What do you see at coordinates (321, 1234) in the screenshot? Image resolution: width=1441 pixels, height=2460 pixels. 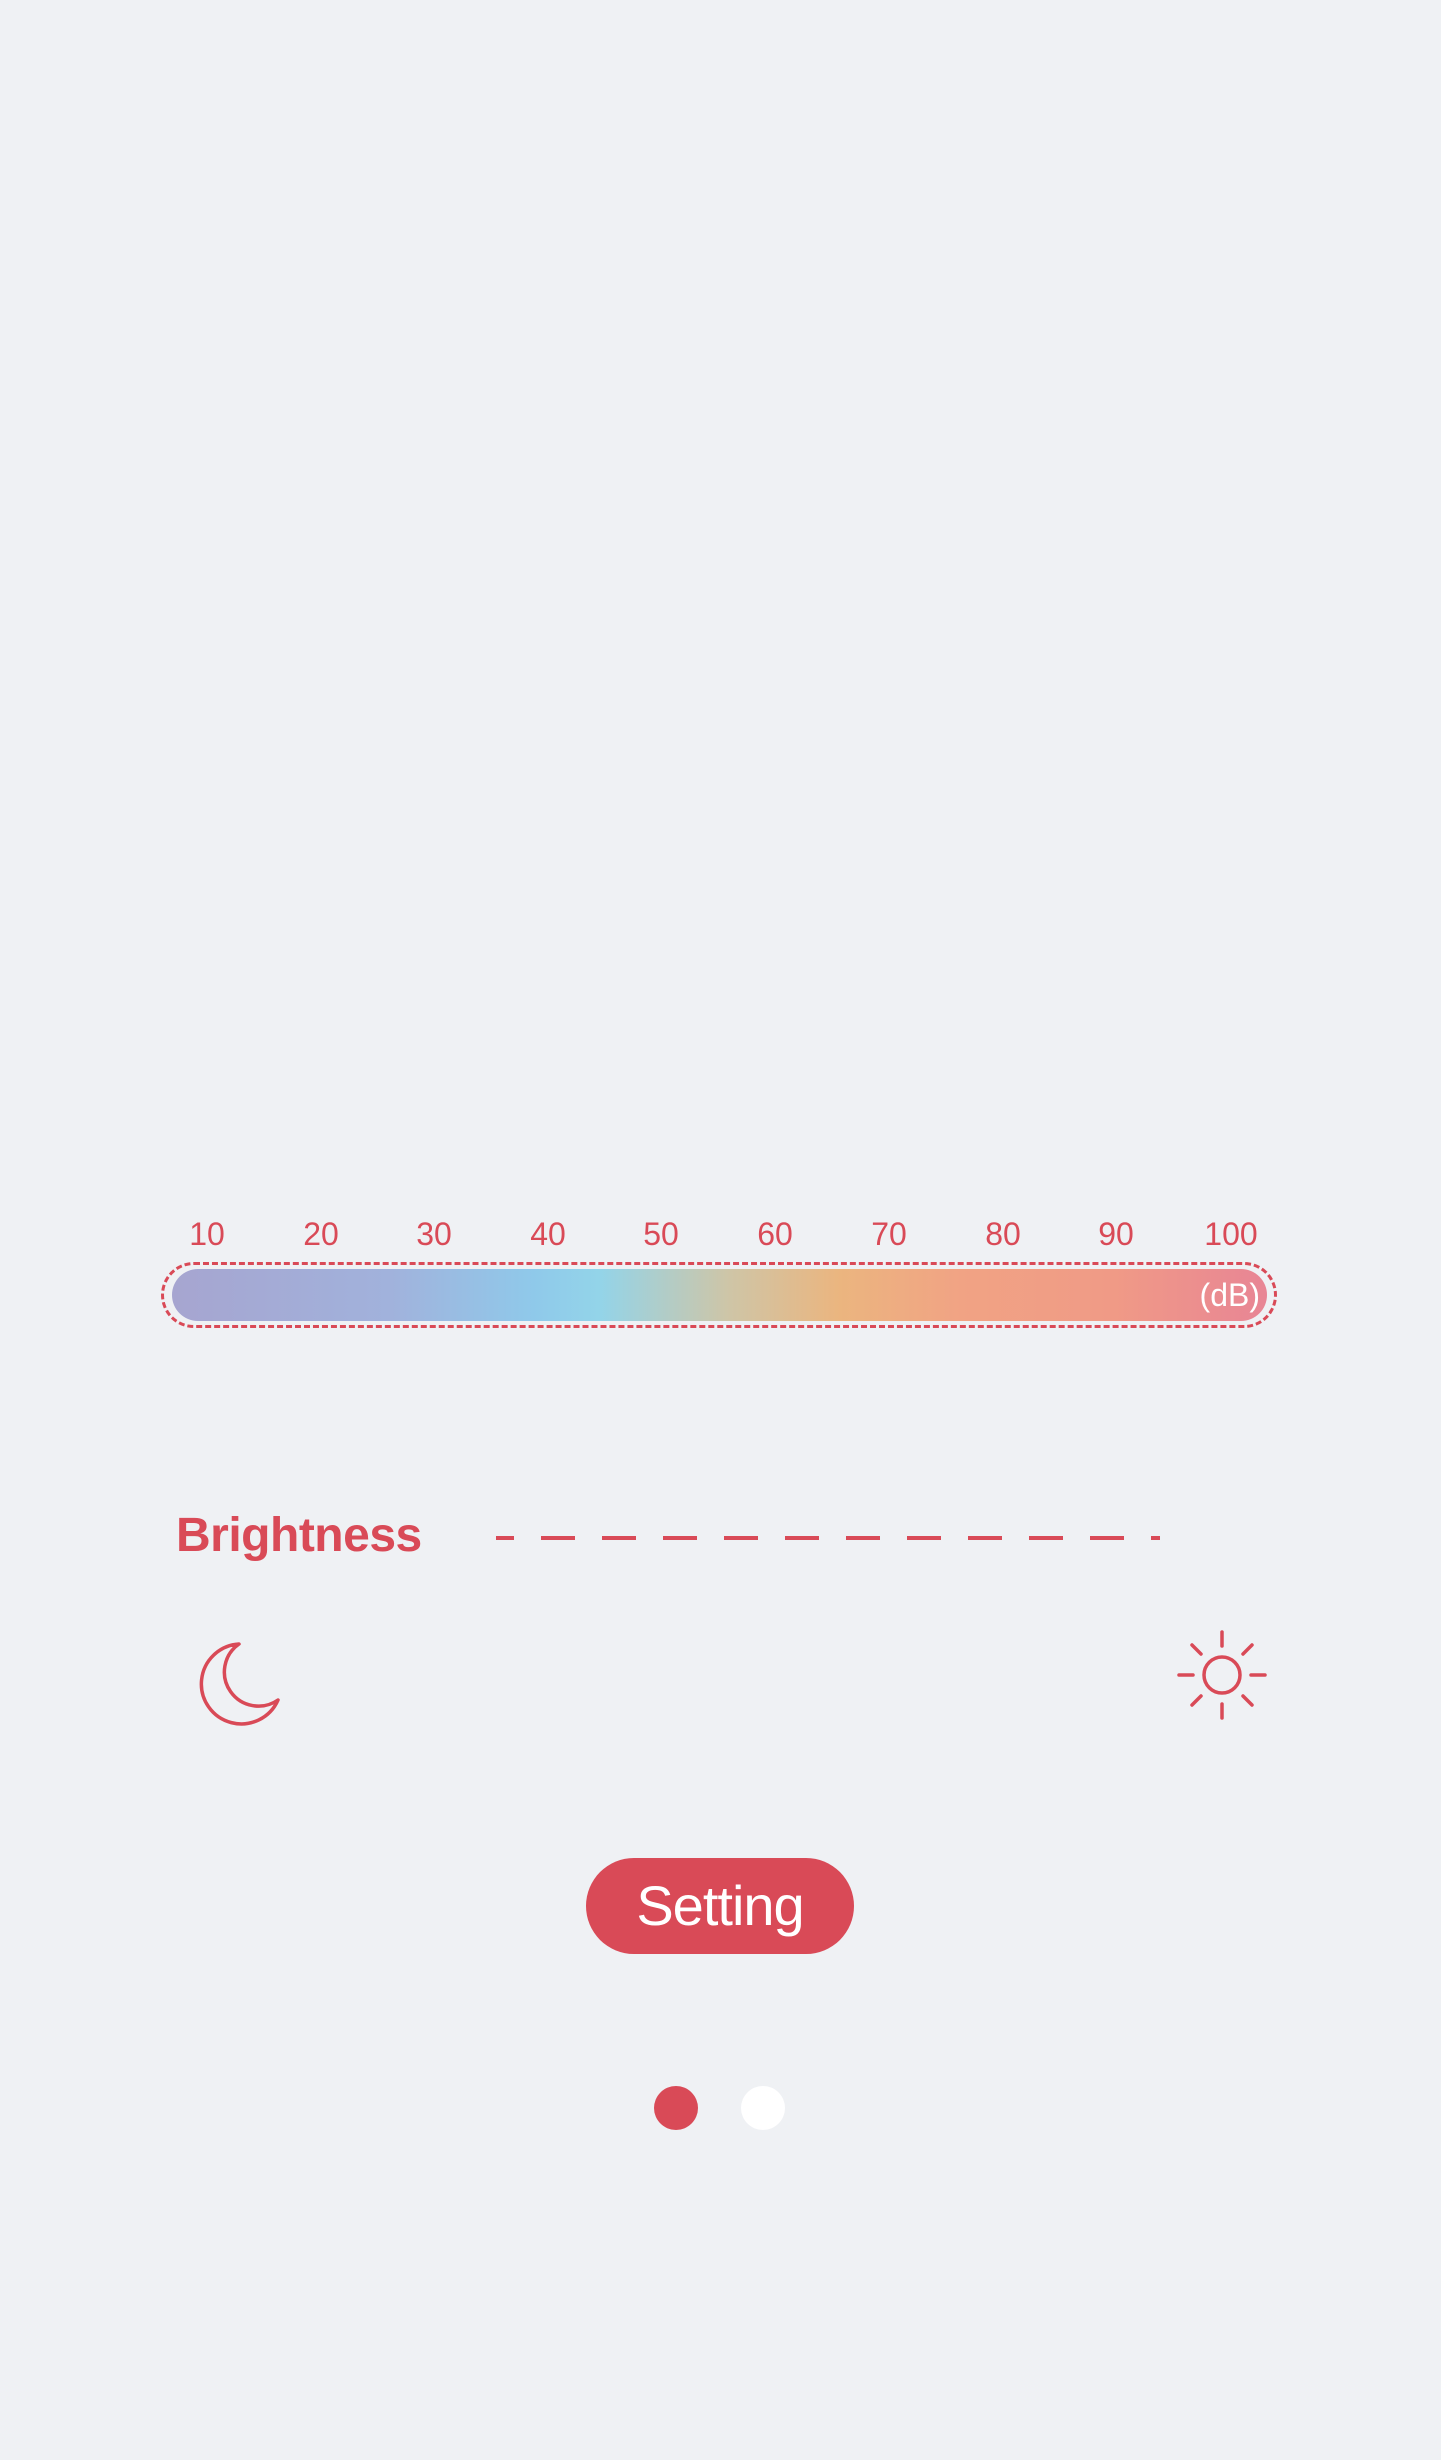 I see `db-tick-label: 20` at bounding box center [321, 1234].